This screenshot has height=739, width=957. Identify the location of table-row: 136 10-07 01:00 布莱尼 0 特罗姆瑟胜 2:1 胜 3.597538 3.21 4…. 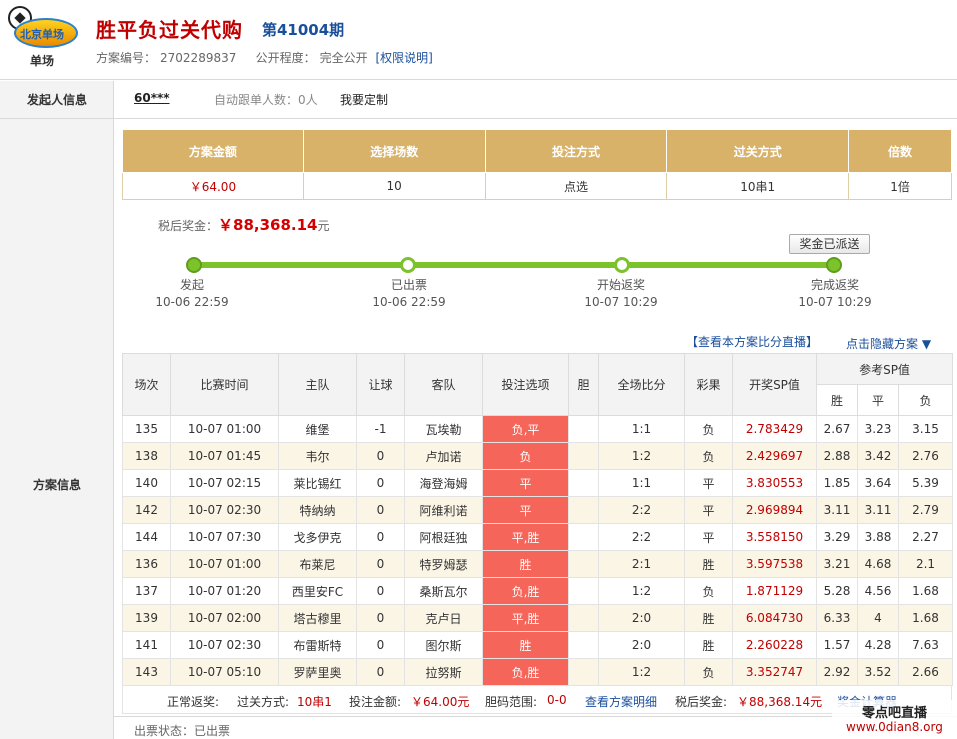
(538, 564).